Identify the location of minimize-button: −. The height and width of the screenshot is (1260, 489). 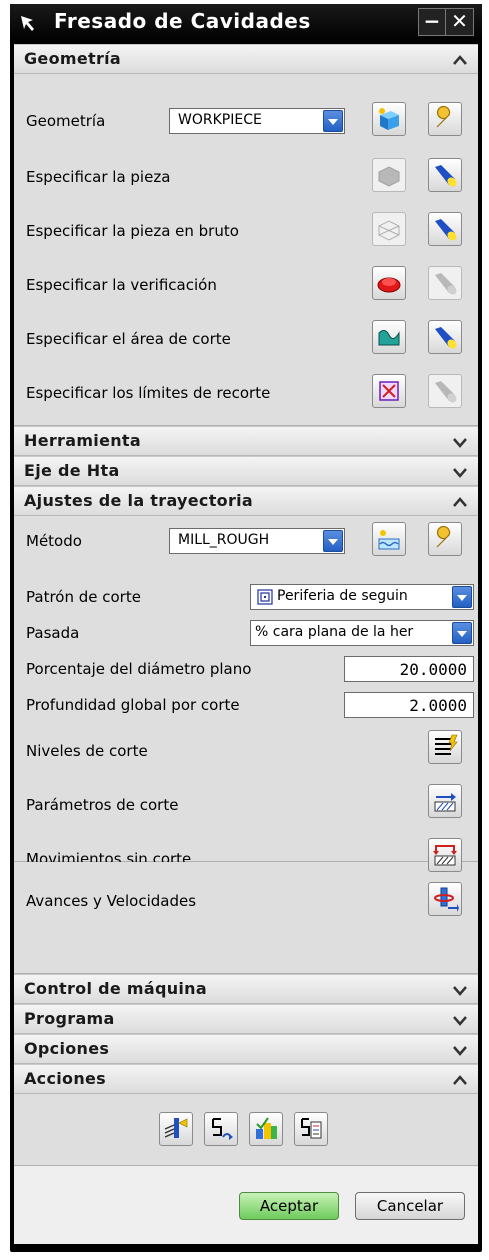
(432, 22).